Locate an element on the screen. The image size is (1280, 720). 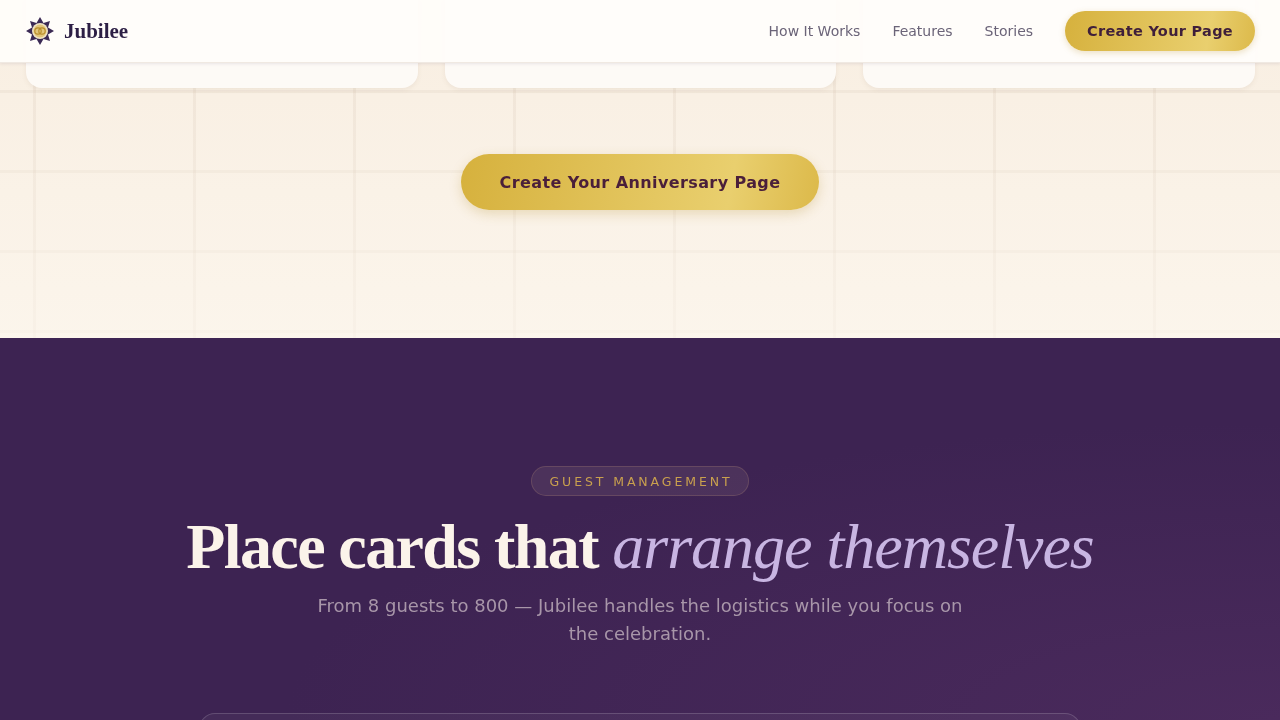
nav-link: Features is located at coordinates (922, 31).